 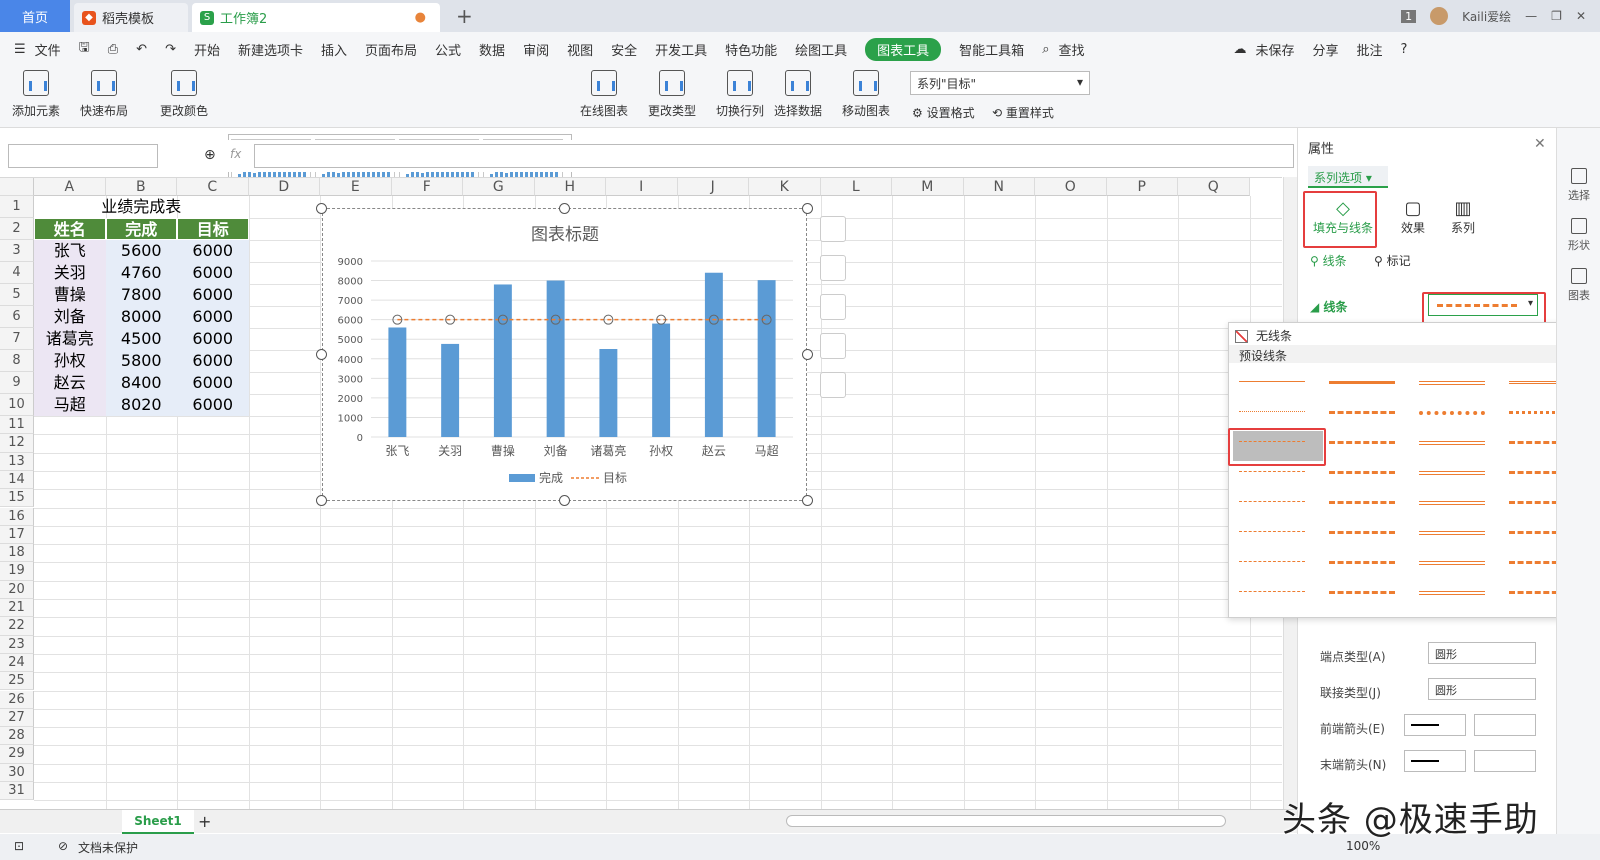 I want to click on series-options-tab: 系列选项 ▾, so click(x=1348, y=177).